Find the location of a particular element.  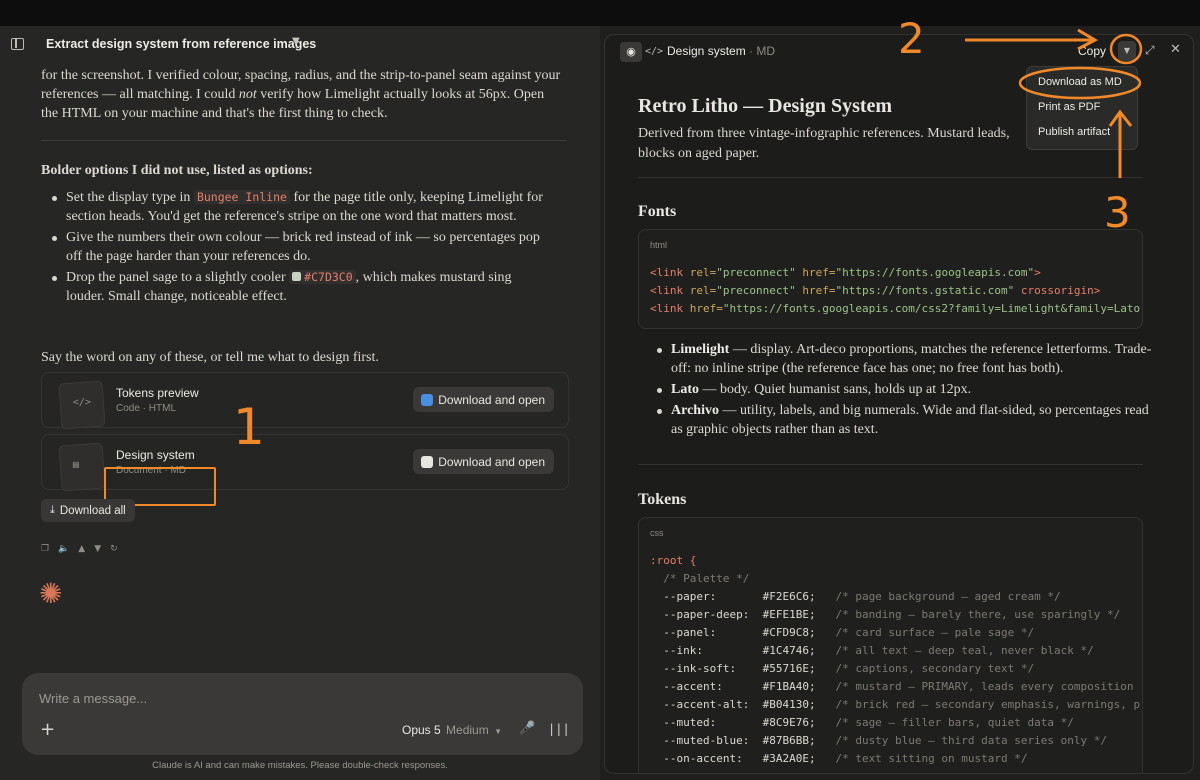

code-token: > is located at coordinates (1037, 272).